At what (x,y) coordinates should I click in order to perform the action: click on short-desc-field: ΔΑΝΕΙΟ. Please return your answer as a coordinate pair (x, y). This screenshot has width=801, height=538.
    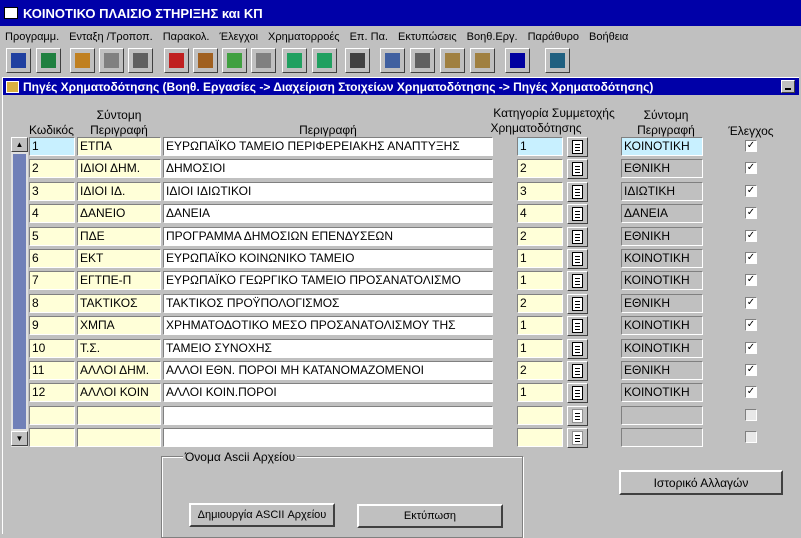
    Looking at the image, I should click on (119, 213).